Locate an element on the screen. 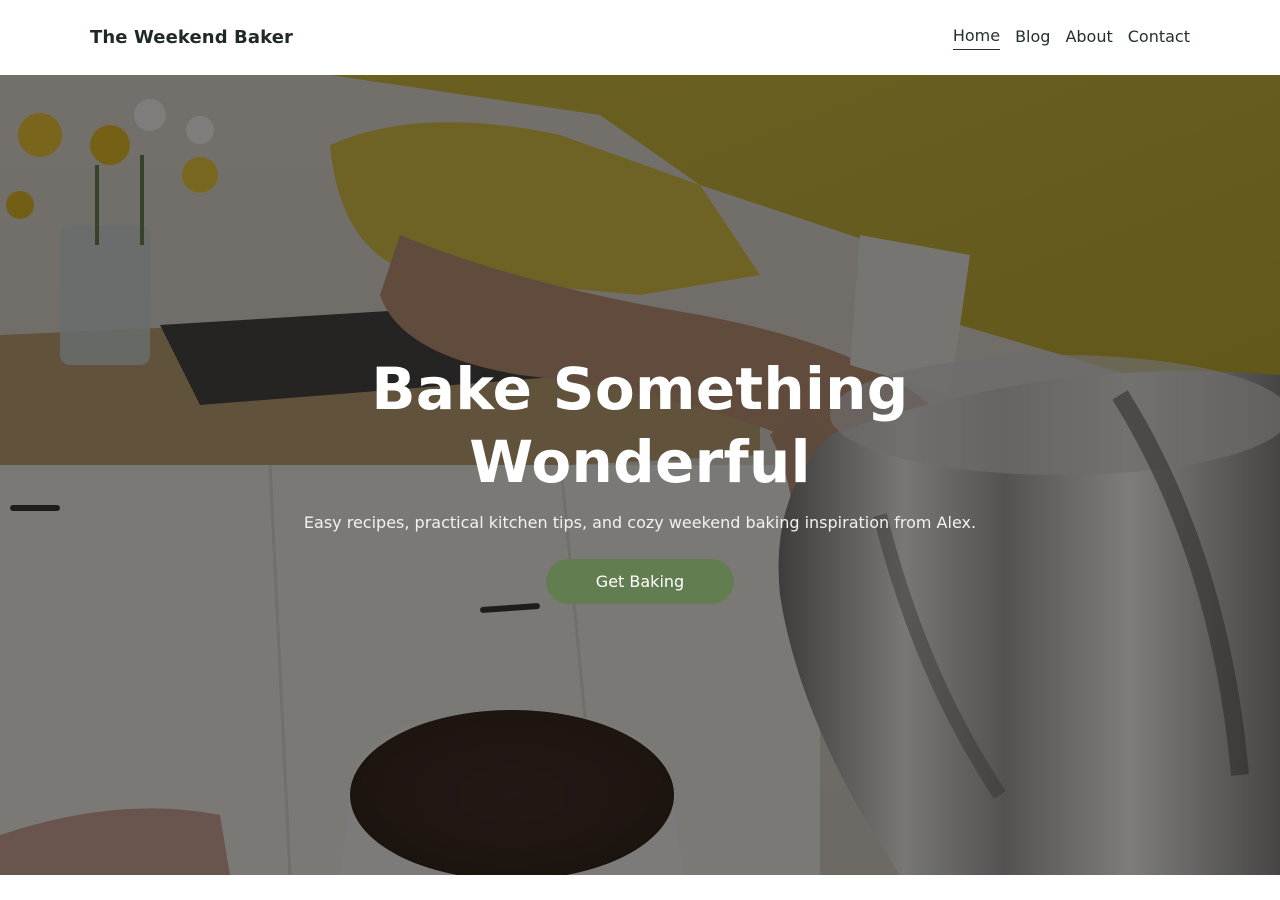  main-nav: Home Blog About Contact is located at coordinates (1071, 37).